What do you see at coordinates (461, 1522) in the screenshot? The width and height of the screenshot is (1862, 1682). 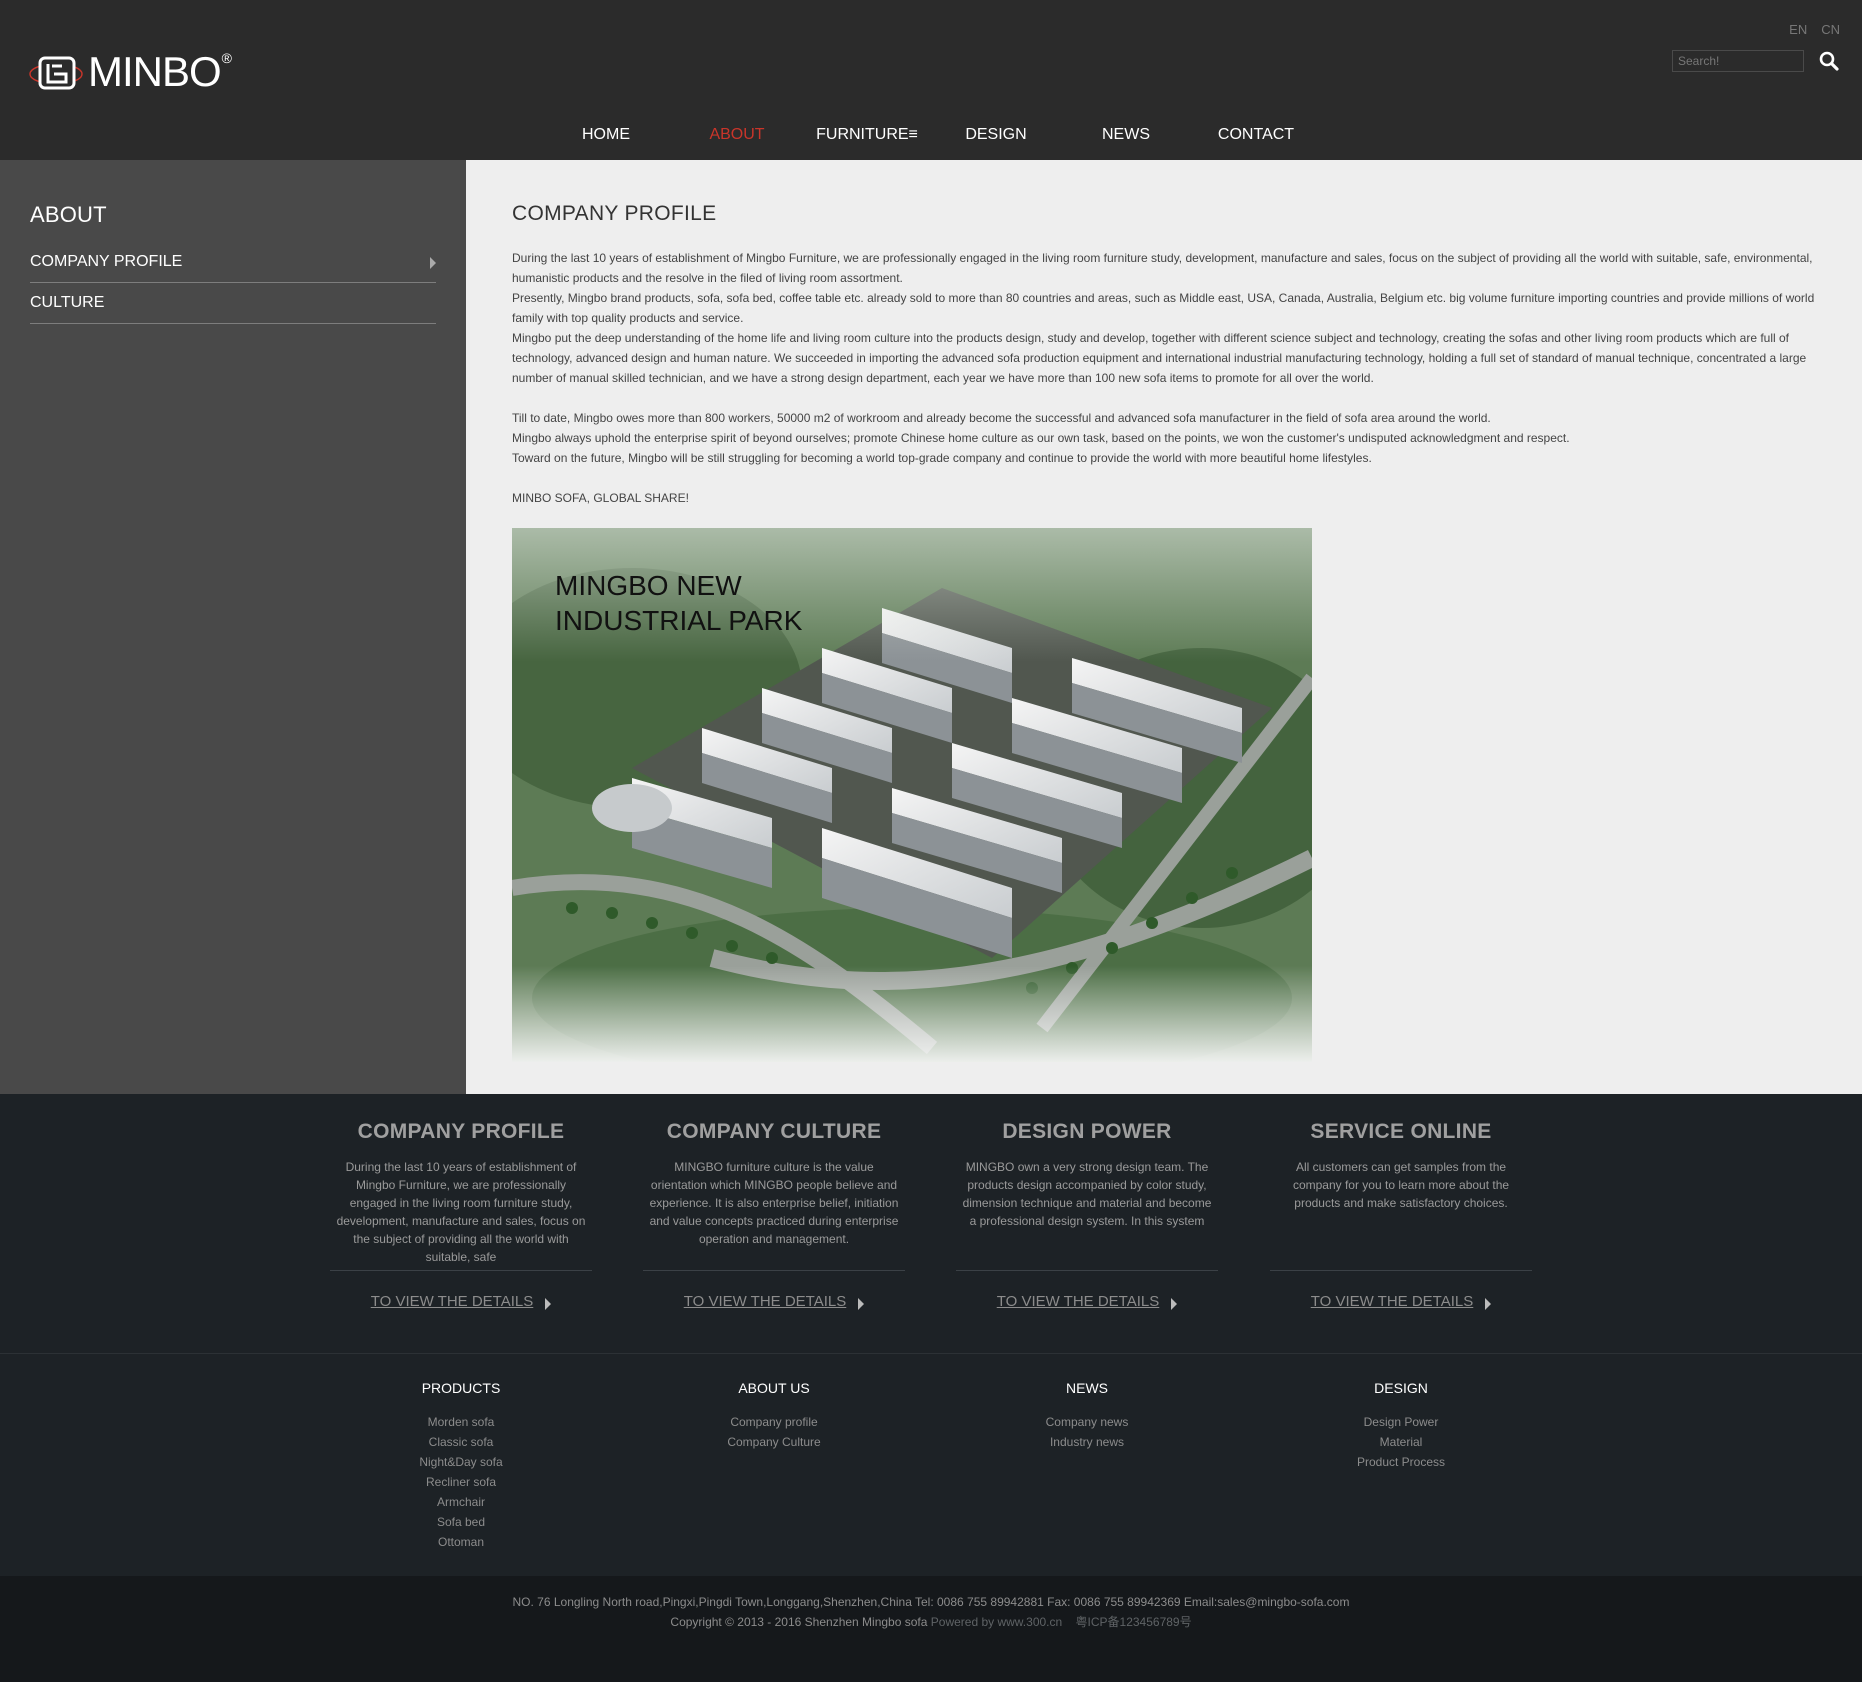 I see `footer-link: Sofa bed` at bounding box center [461, 1522].